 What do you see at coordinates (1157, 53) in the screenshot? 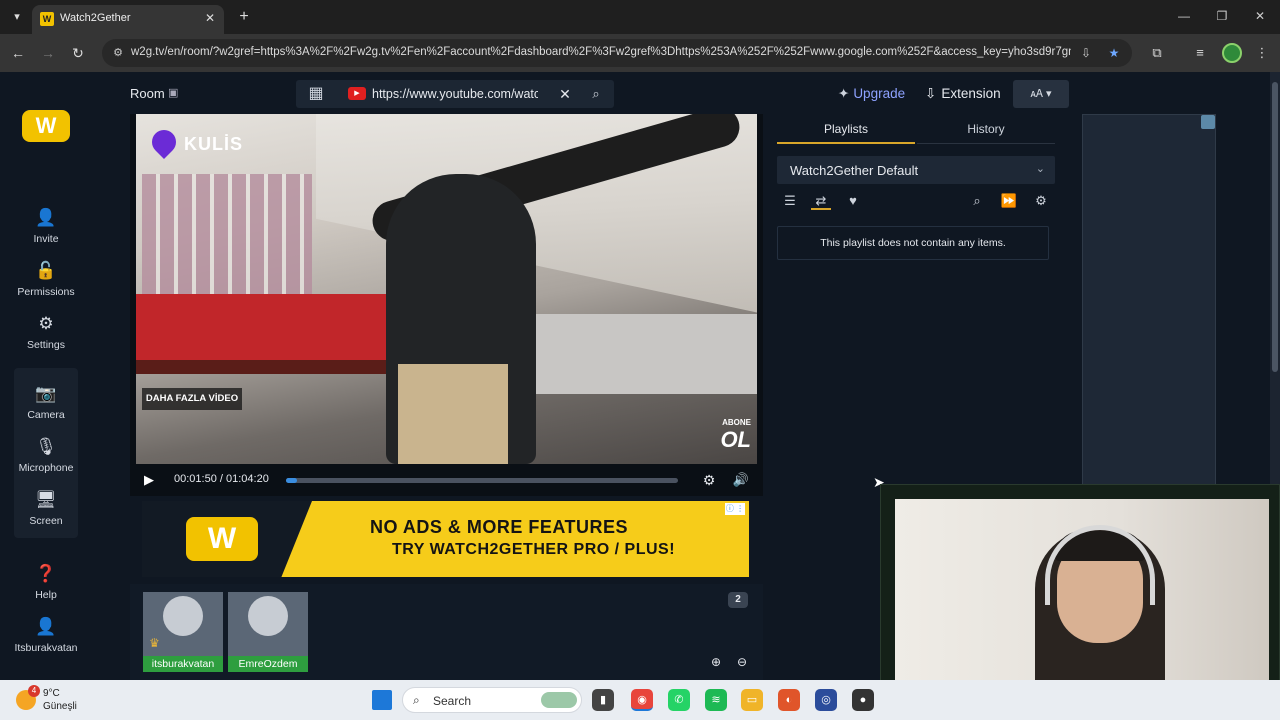
I see `extensions-icon: ⧉` at bounding box center [1157, 53].